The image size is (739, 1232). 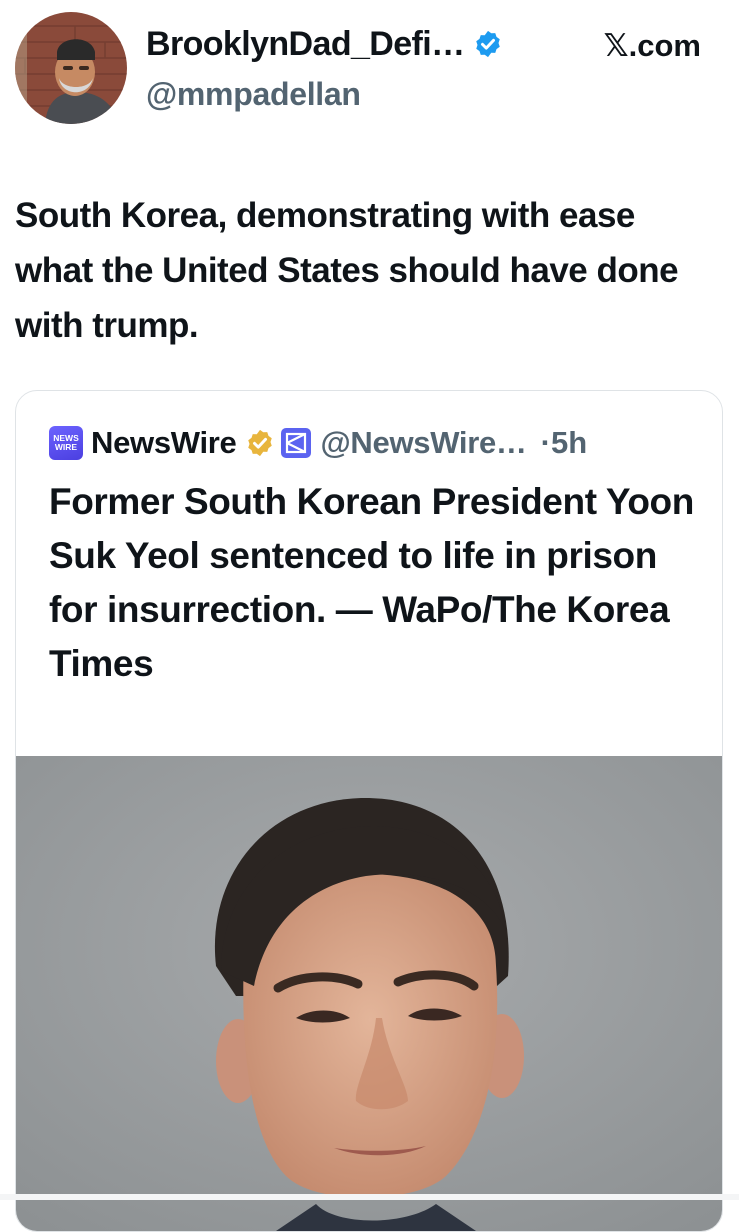 What do you see at coordinates (164, 443) in the screenshot?
I see `quoted-display-name: NewsWire` at bounding box center [164, 443].